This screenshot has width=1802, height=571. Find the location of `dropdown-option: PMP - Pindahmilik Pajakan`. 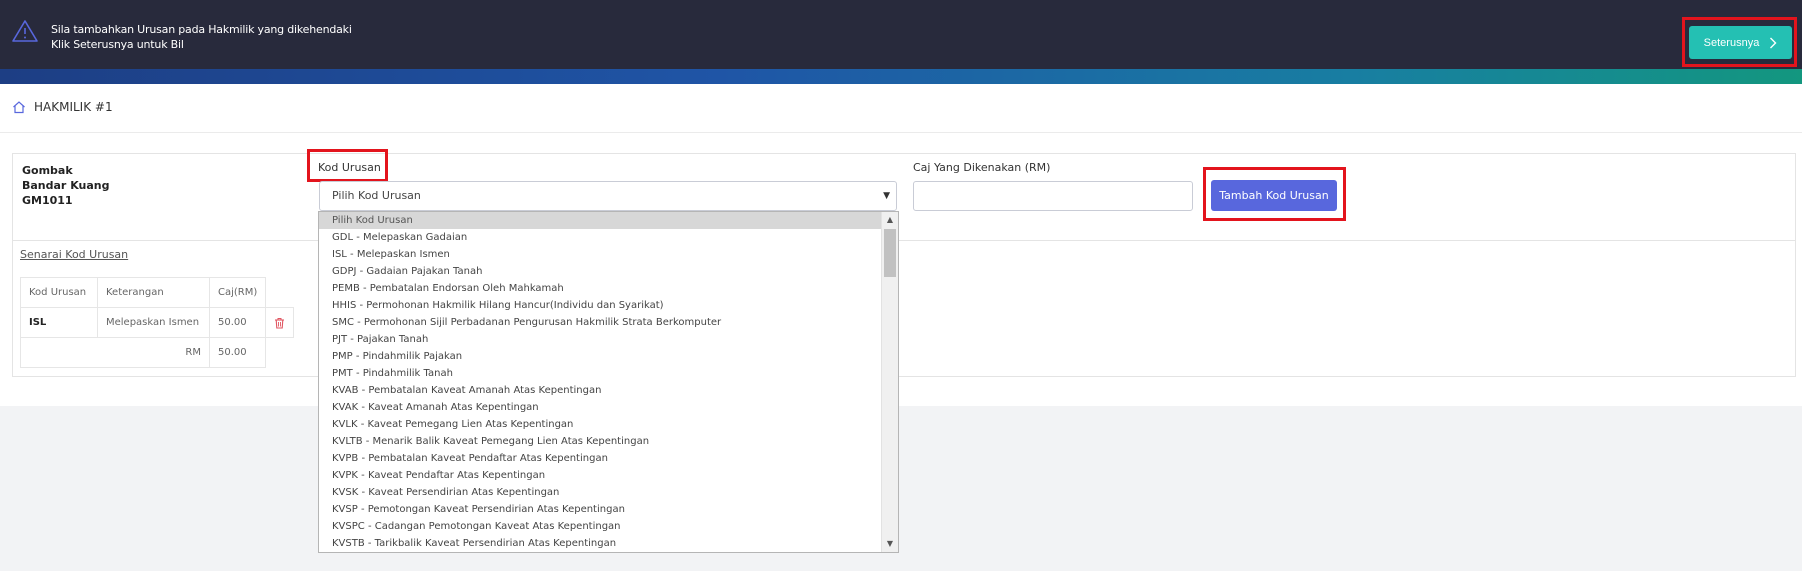

dropdown-option: PMP - Pindahmilik Pajakan is located at coordinates (600, 356).